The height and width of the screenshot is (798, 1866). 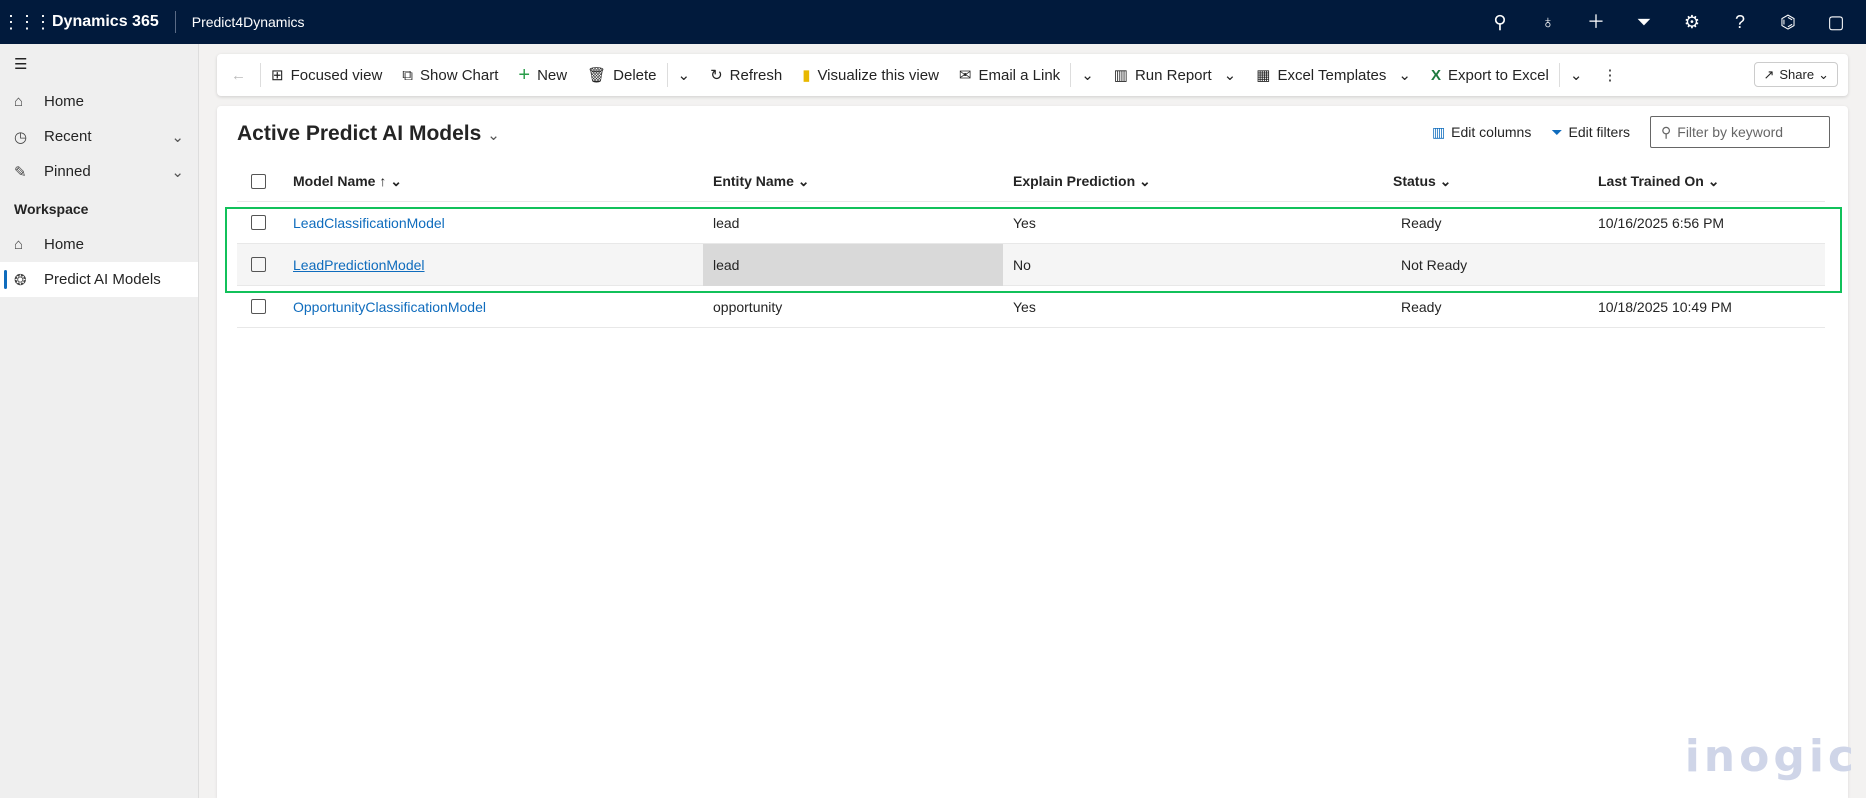 I want to click on chat-icon: ▢, so click(x=1836, y=22).